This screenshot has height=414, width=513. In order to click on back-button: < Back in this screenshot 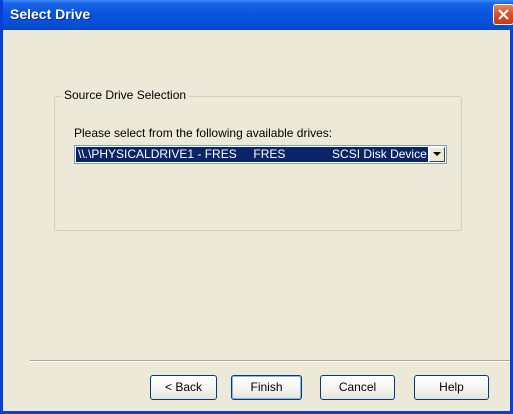, I will do `click(183, 387)`.